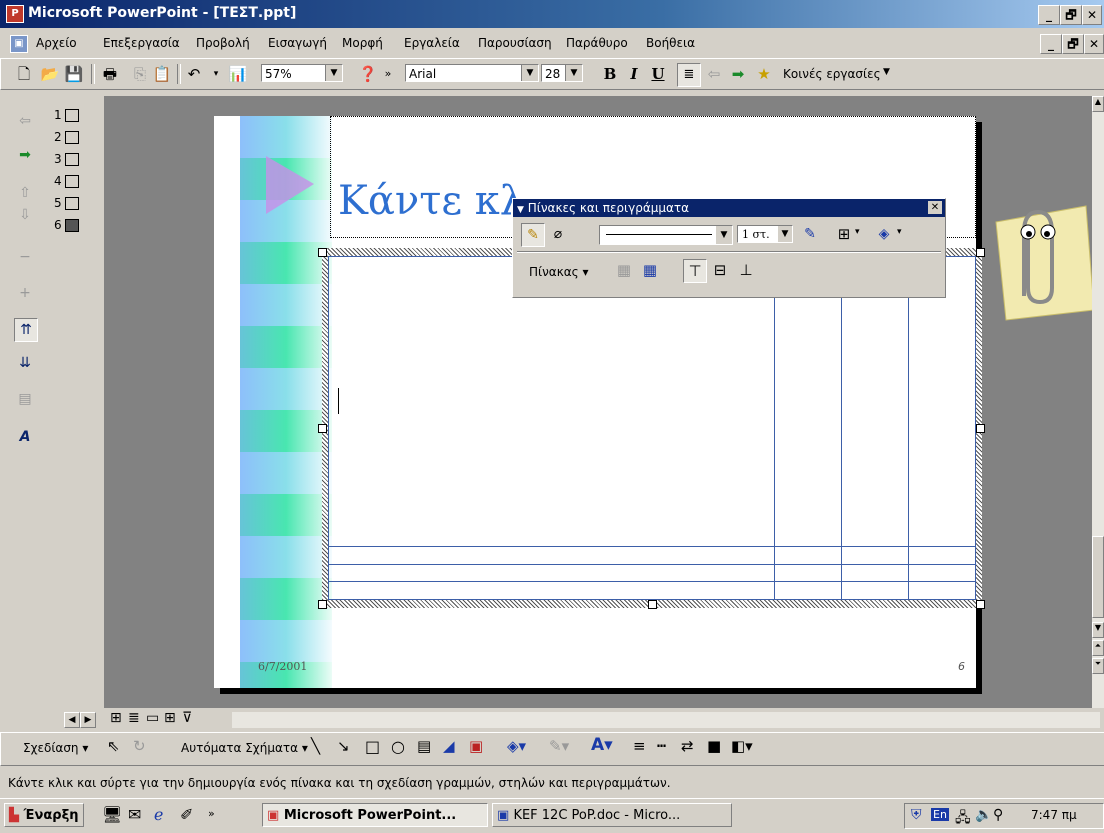 The image size is (1104, 833). What do you see at coordinates (562, 73) in the screenshot?
I see `font-size-combo: 28 ▼` at bounding box center [562, 73].